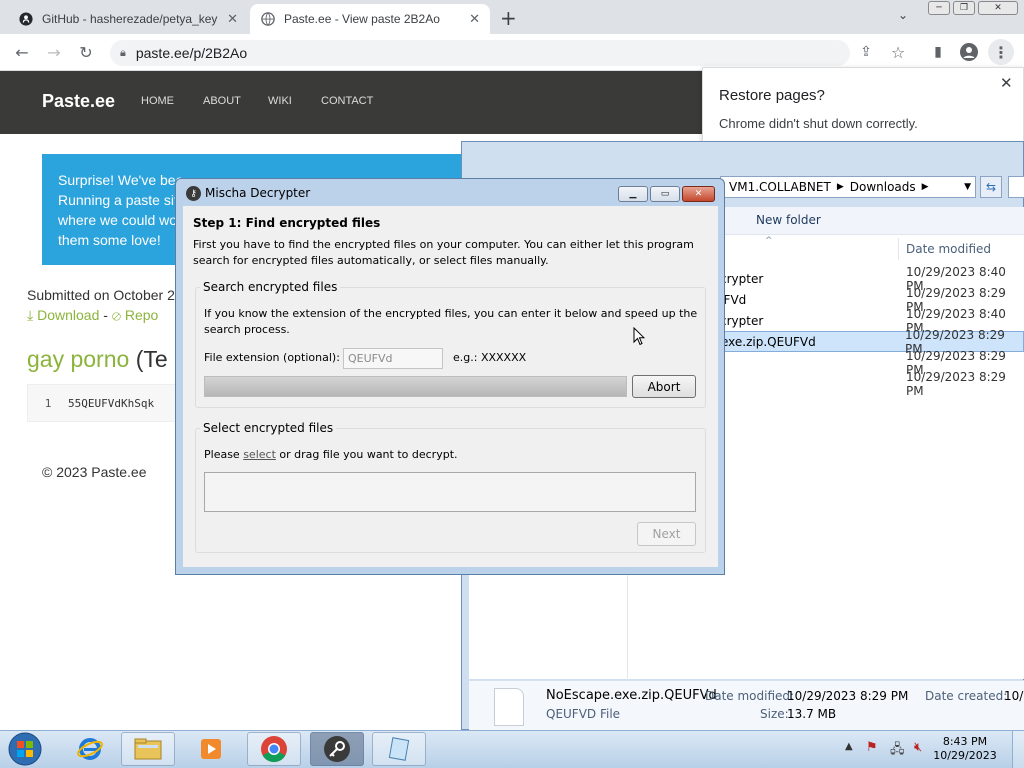 The width and height of the screenshot is (1024, 768). What do you see at coordinates (948, 249) in the screenshot?
I see `column-date-modified: Date modified` at bounding box center [948, 249].